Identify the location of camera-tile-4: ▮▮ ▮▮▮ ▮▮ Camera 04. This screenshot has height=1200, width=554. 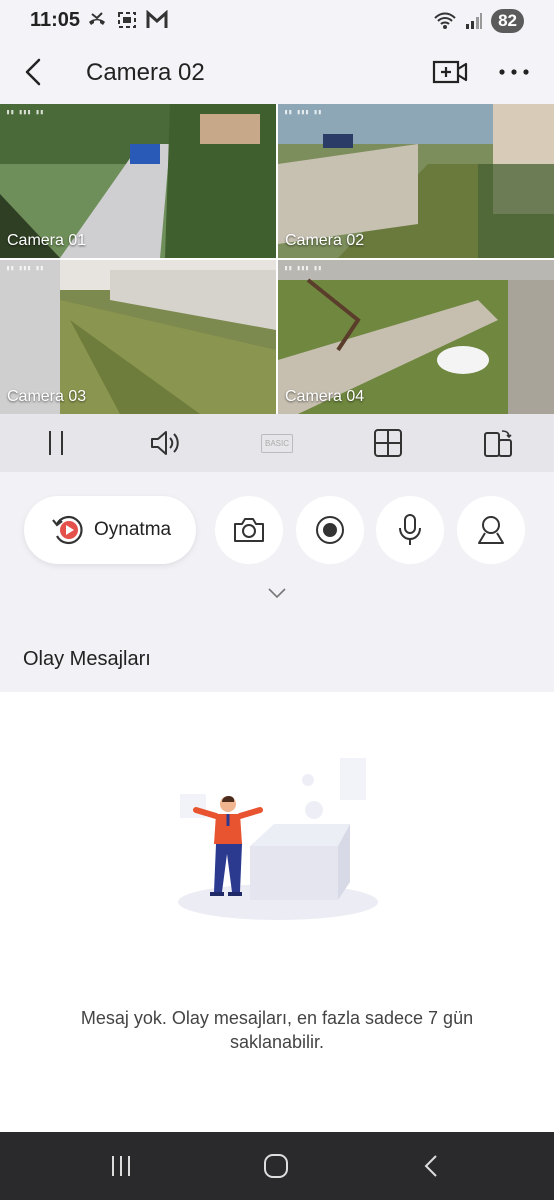
(416, 337).